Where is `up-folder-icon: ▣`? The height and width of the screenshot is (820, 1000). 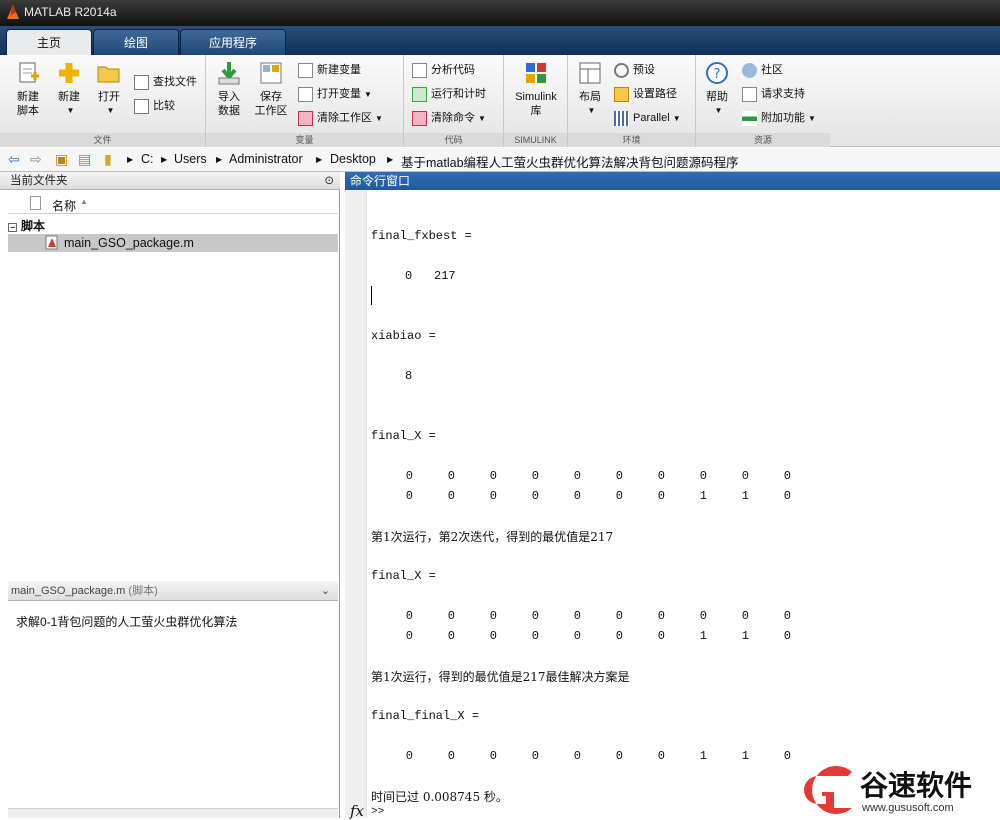
up-folder-icon: ▣ is located at coordinates (61, 159).